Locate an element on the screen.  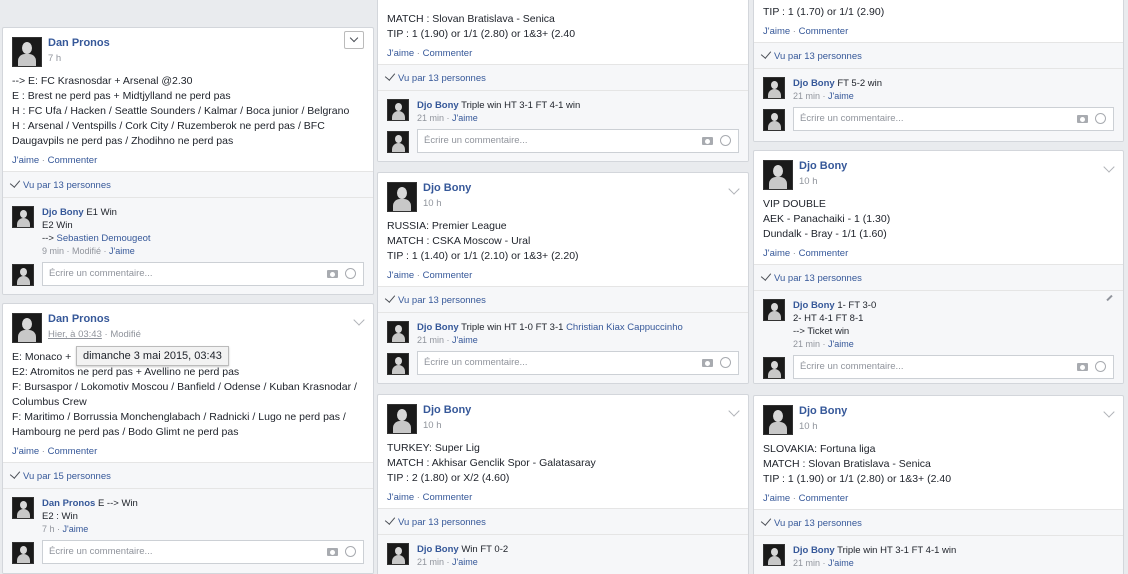
post-time: Hier, à 03:43 · Modifié is located at coordinates (94, 334).